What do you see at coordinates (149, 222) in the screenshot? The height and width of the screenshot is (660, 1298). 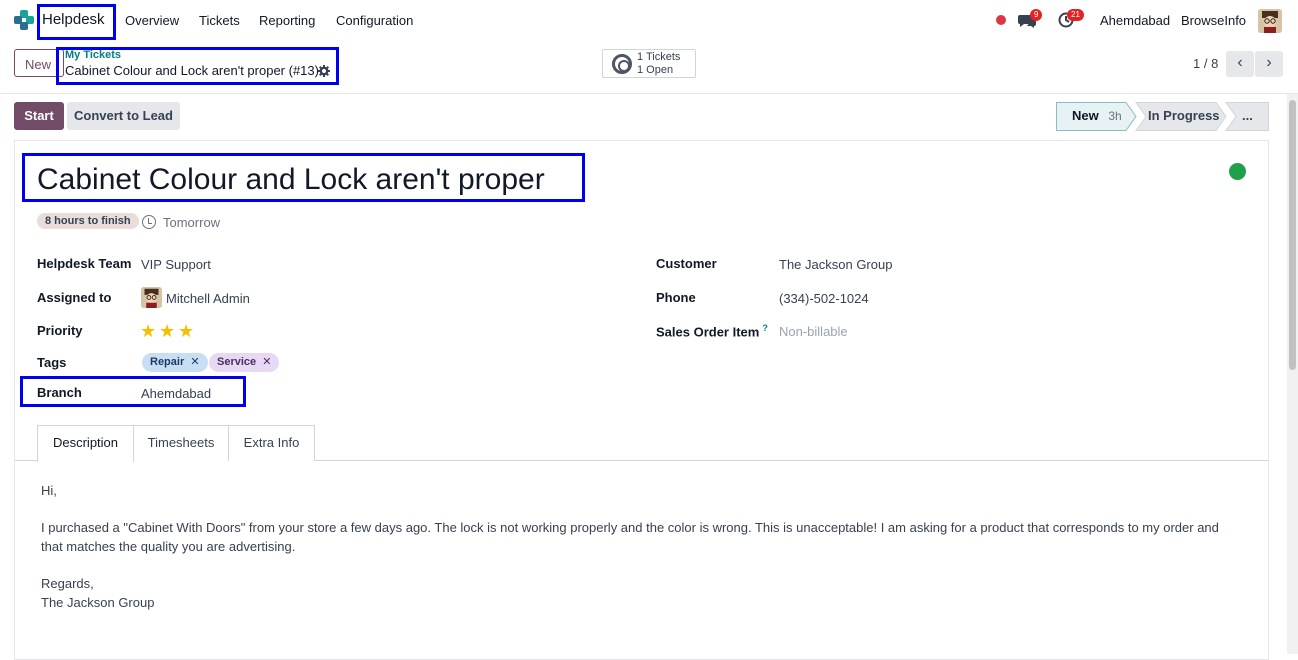 I see `clock-icon` at bounding box center [149, 222].